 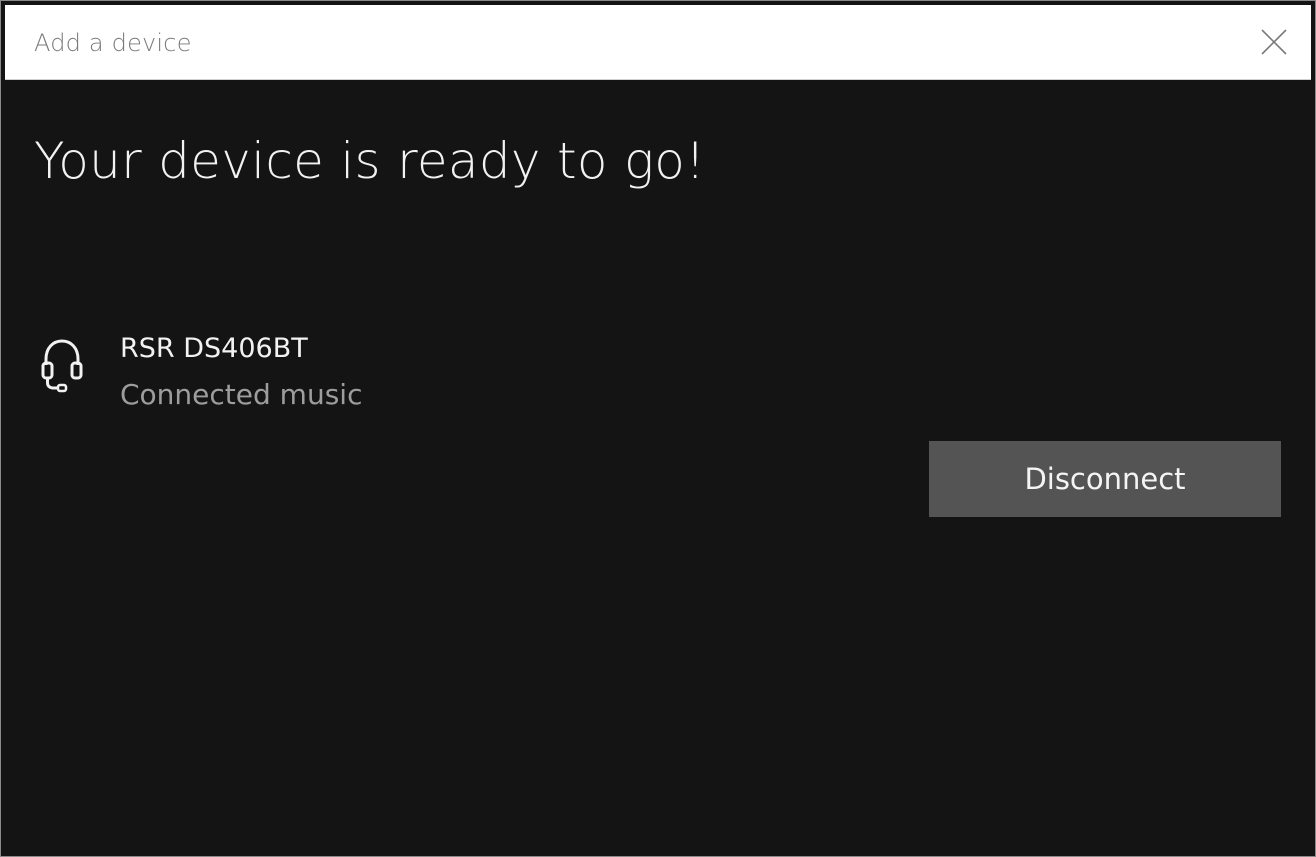 I want to click on close-button, so click(x=1274, y=42).